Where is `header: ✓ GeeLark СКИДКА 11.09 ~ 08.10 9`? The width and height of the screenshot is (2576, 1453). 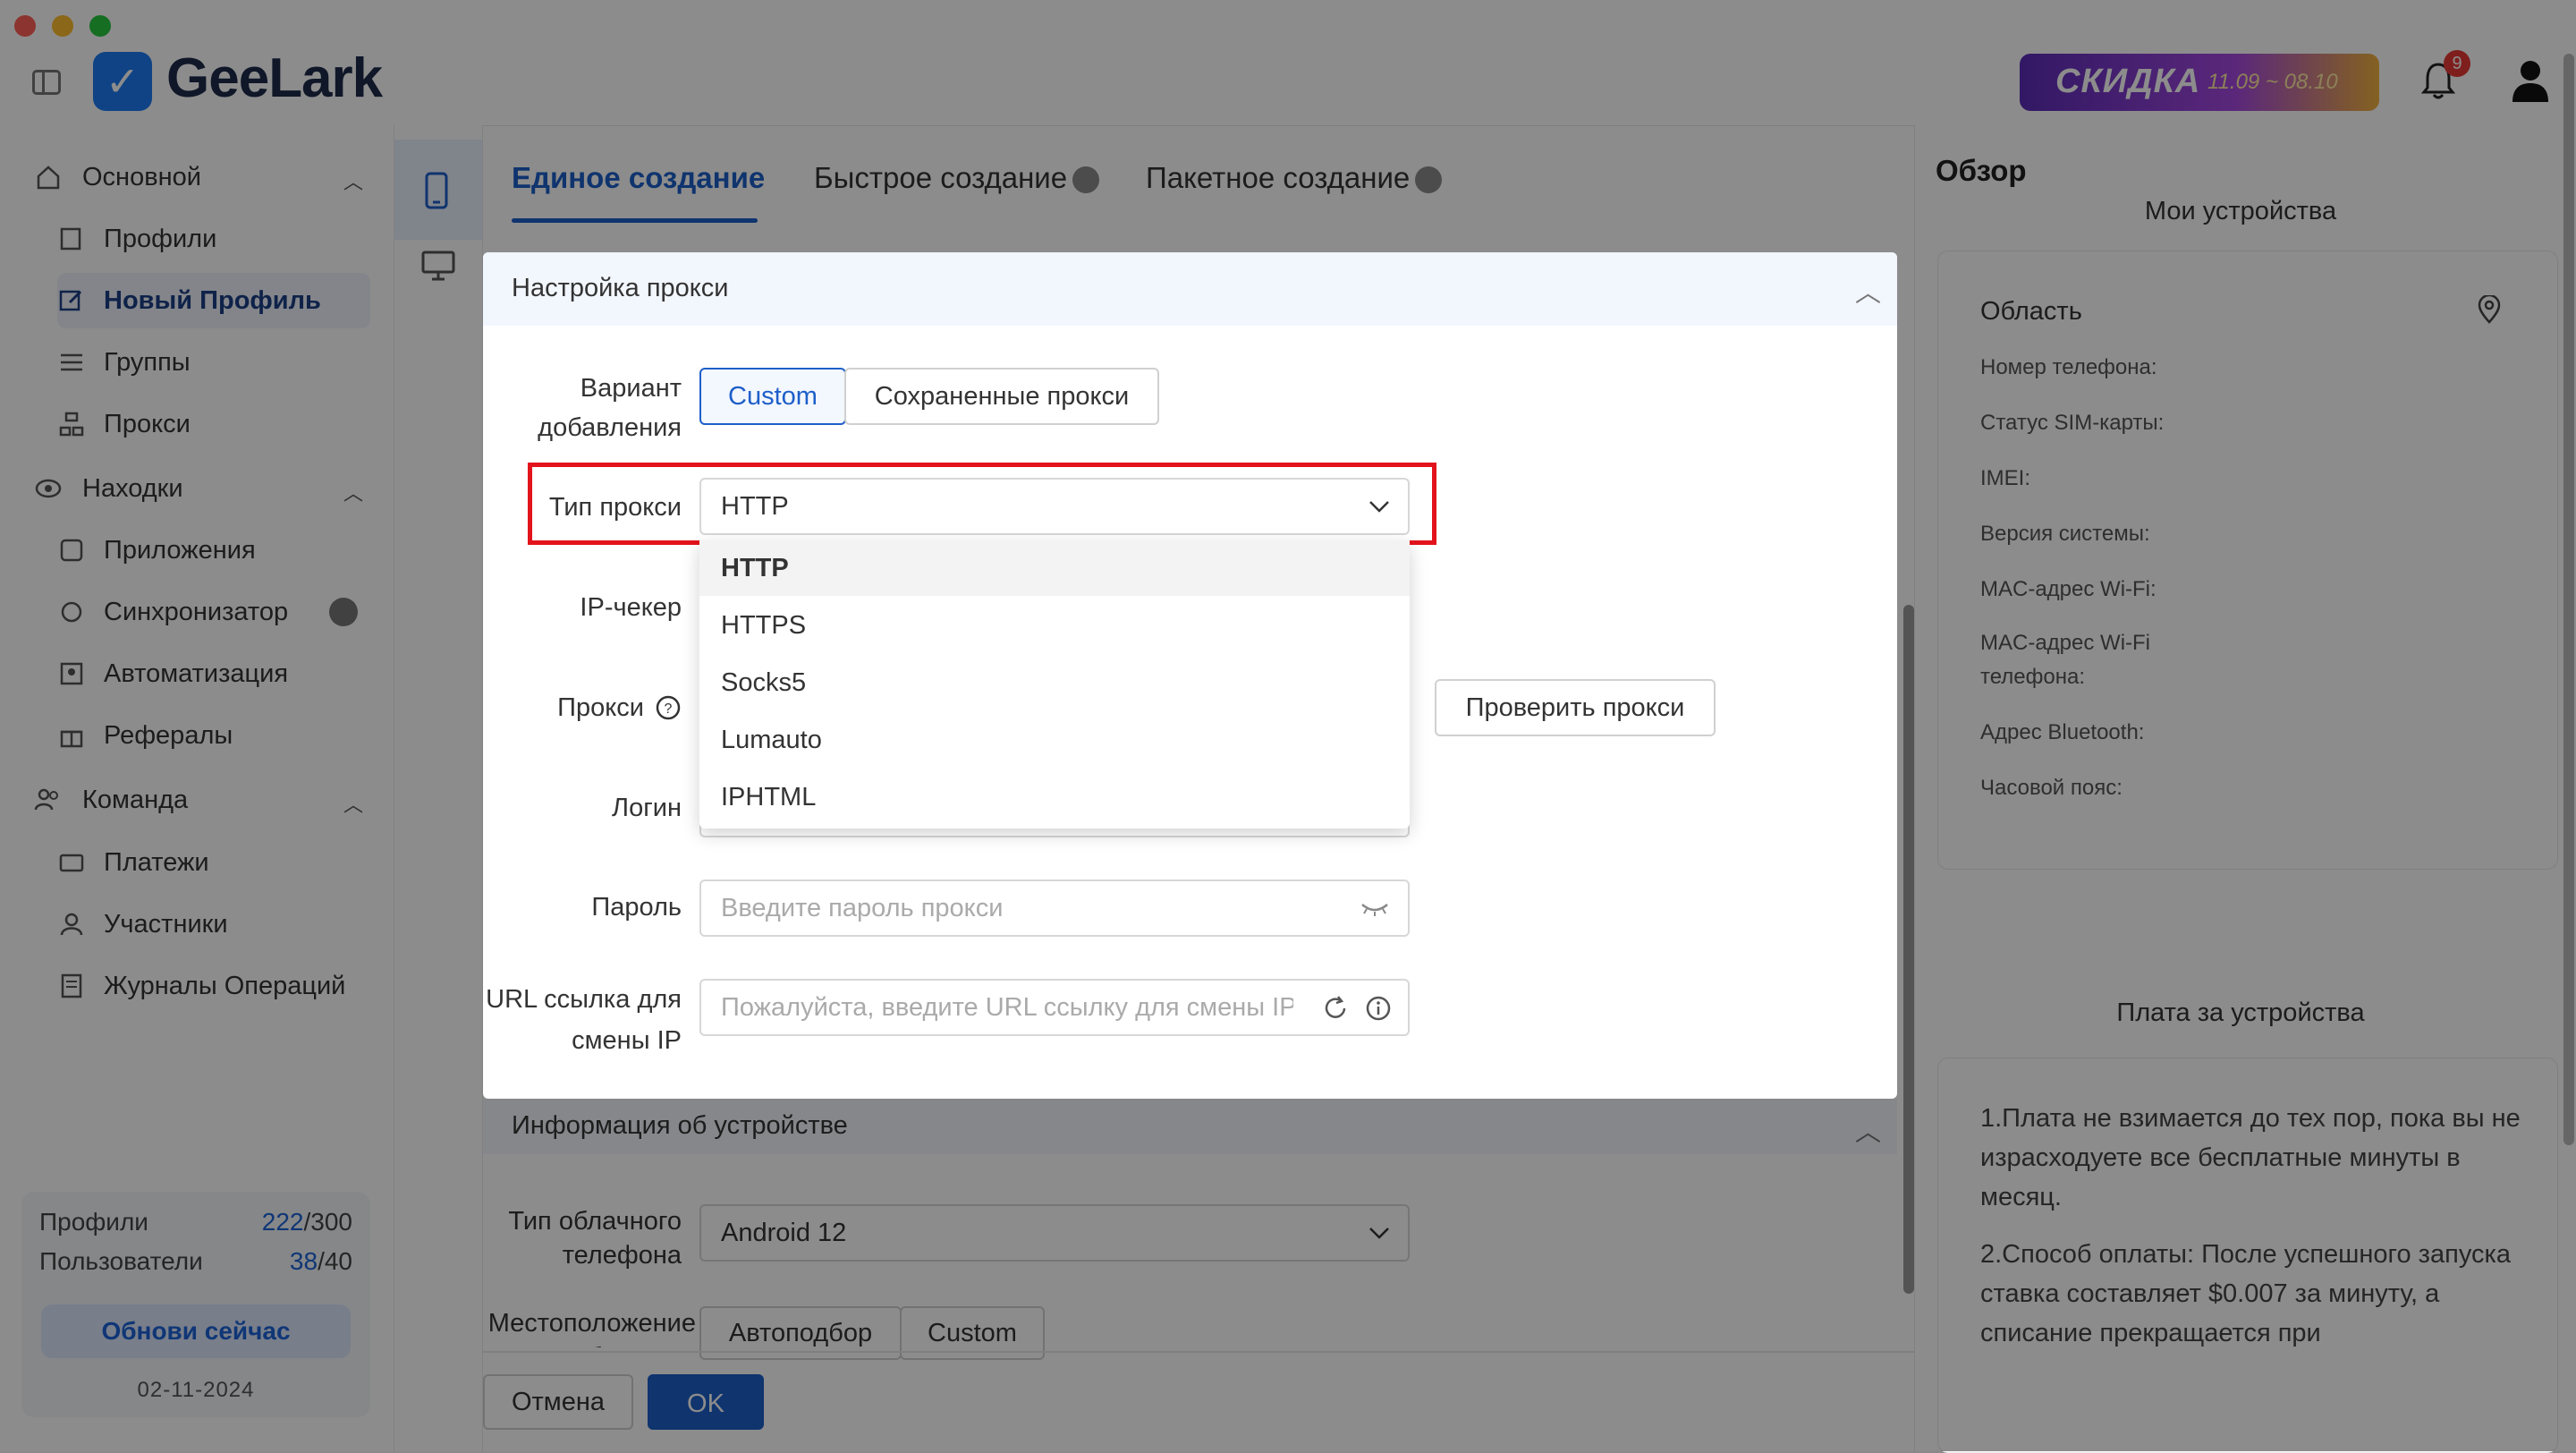
header: ✓ GeeLark СКИДКА 11.09 ~ 08.10 9 is located at coordinates (1288, 63).